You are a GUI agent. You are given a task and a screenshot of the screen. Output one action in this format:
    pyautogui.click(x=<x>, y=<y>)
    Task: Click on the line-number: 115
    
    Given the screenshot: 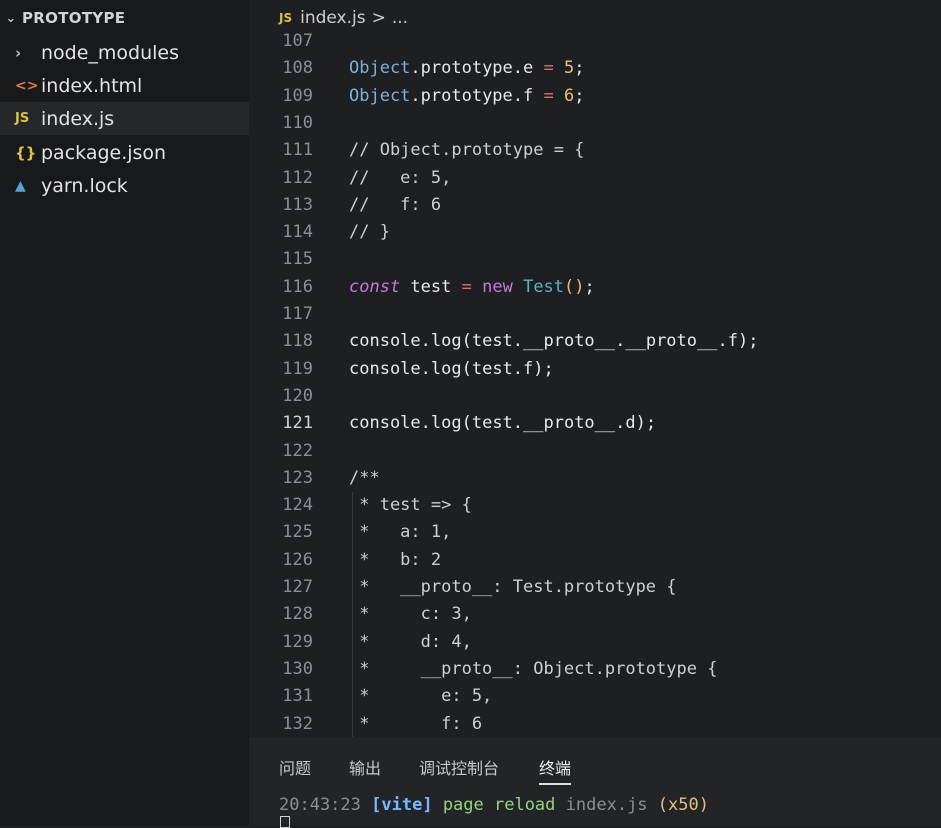 What is the action you would take?
    pyautogui.click(x=297, y=259)
    